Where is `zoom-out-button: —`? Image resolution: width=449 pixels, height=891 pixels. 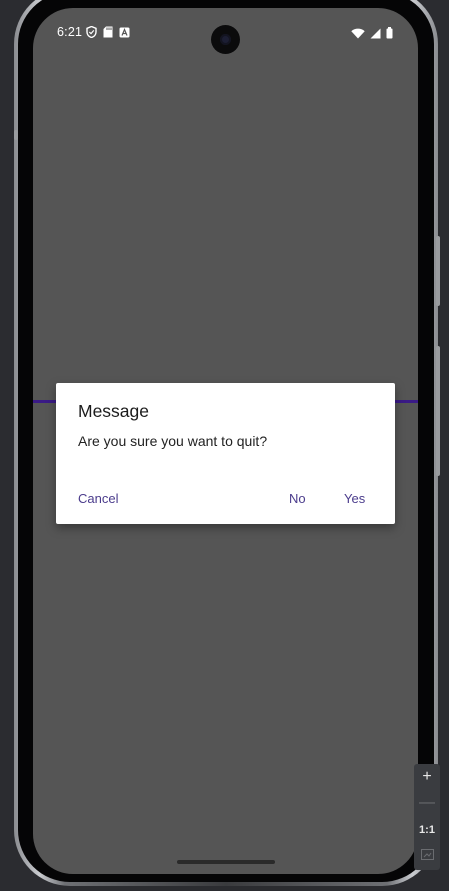
zoom-out-button: — is located at coordinates (427, 803).